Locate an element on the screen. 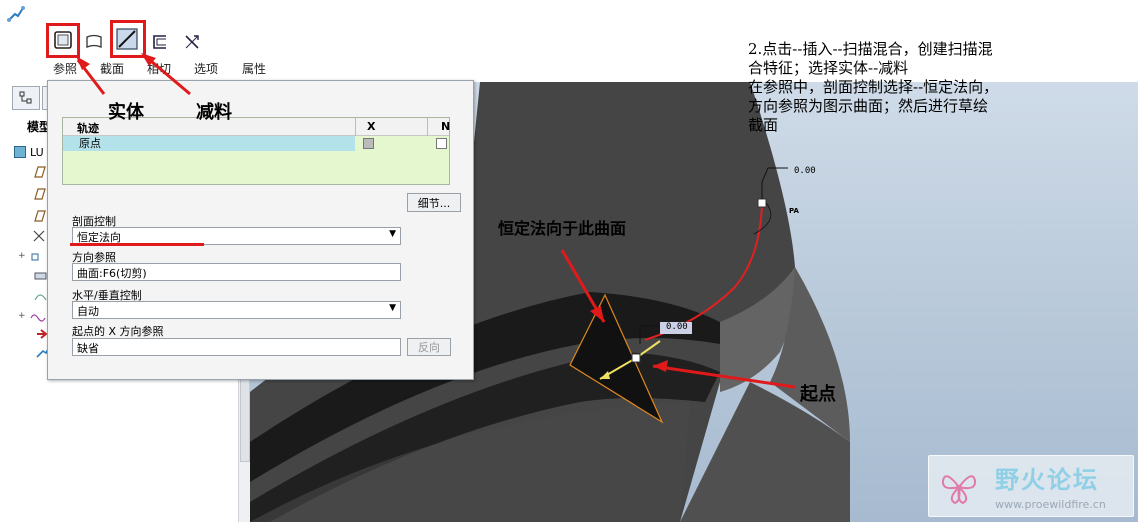 The height and width of the screenshot is (522, 1138). tab-options: 选项 is located at coordinates (206, 68).